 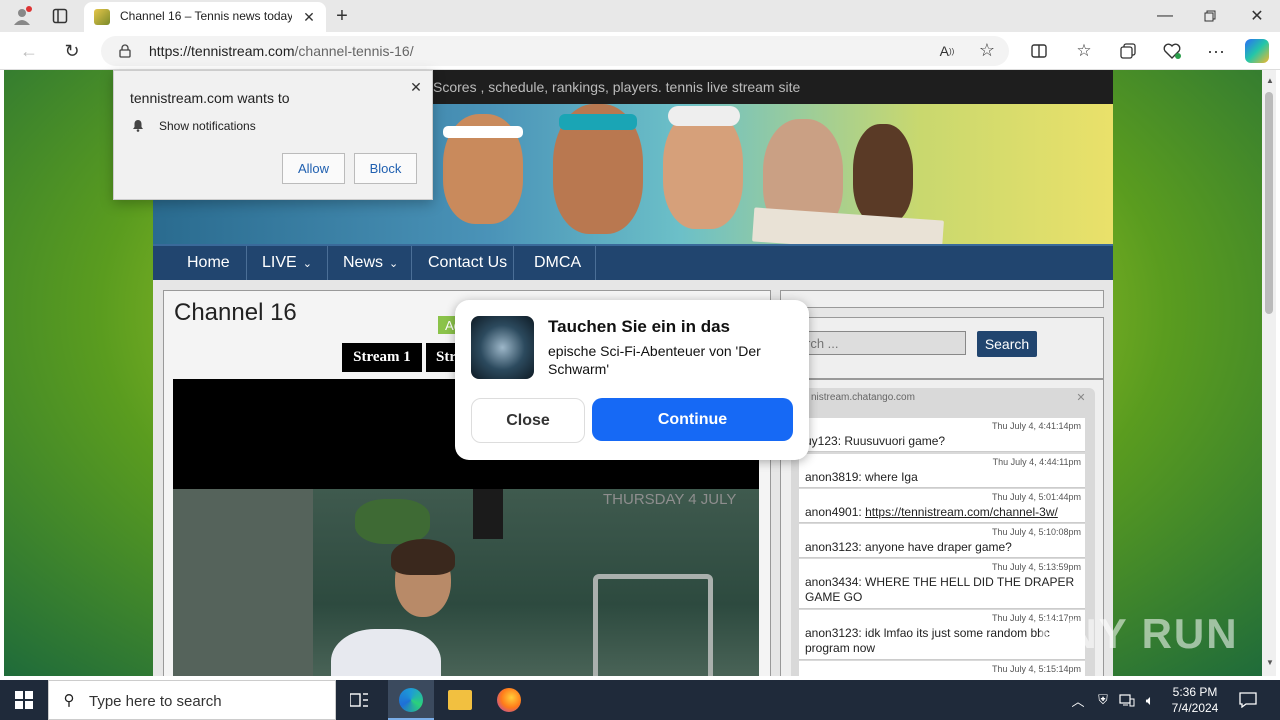 I want to click on nav-dmca-label: DMCA, so click(x=558, y=262).